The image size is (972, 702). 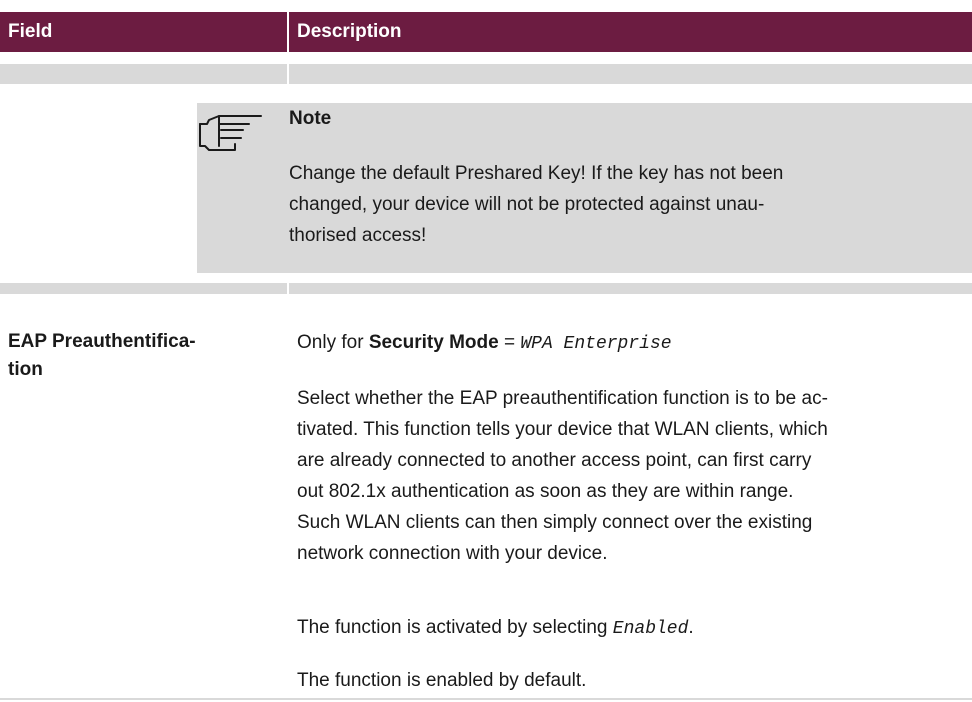 I want to click on activation-suffix: ., so click(x=691, y=627).